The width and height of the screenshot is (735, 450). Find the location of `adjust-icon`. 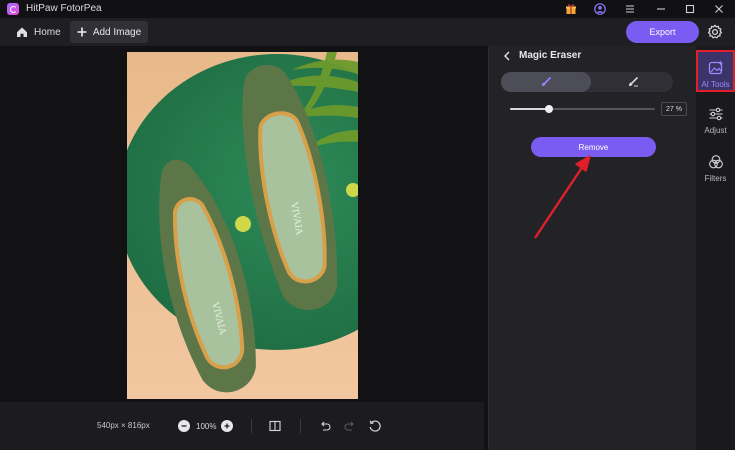

adjust-icon is located at coordinates (715, 114).